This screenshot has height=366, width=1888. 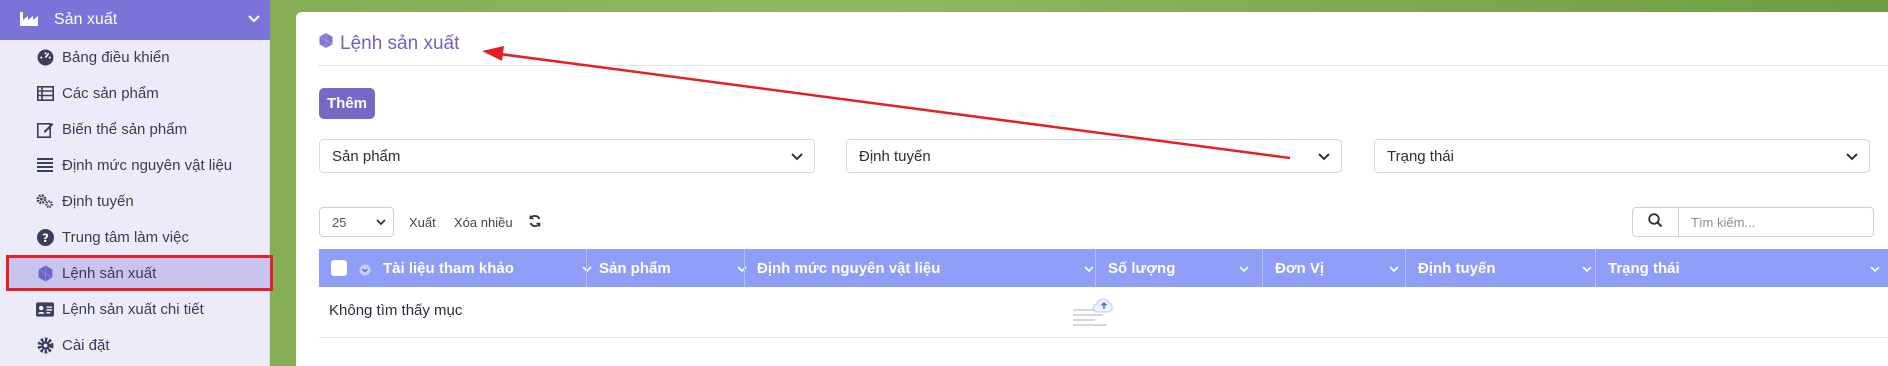 What do you see at coordinates (110, 93) in the screenshot?
I see `sidebar-item-label: Các sản phẩm` at bounding box center [110, 93].